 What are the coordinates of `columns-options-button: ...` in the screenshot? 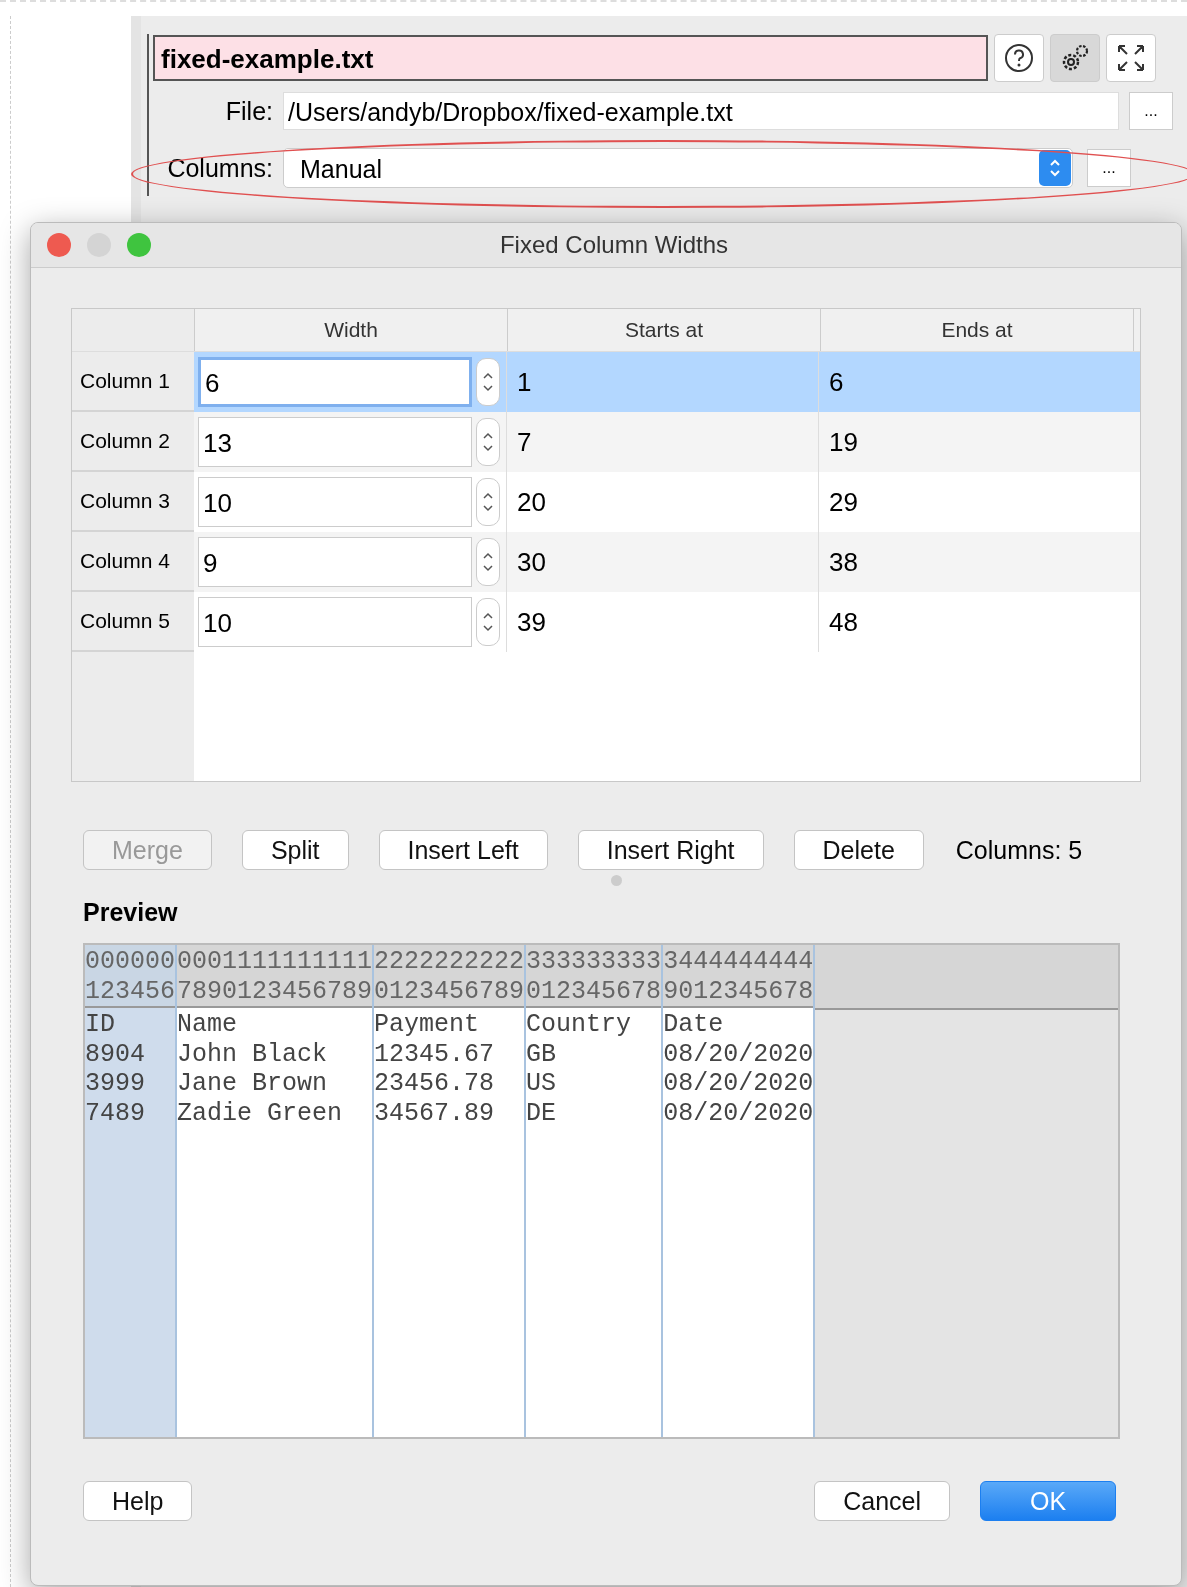 It's located at (1109, 167).